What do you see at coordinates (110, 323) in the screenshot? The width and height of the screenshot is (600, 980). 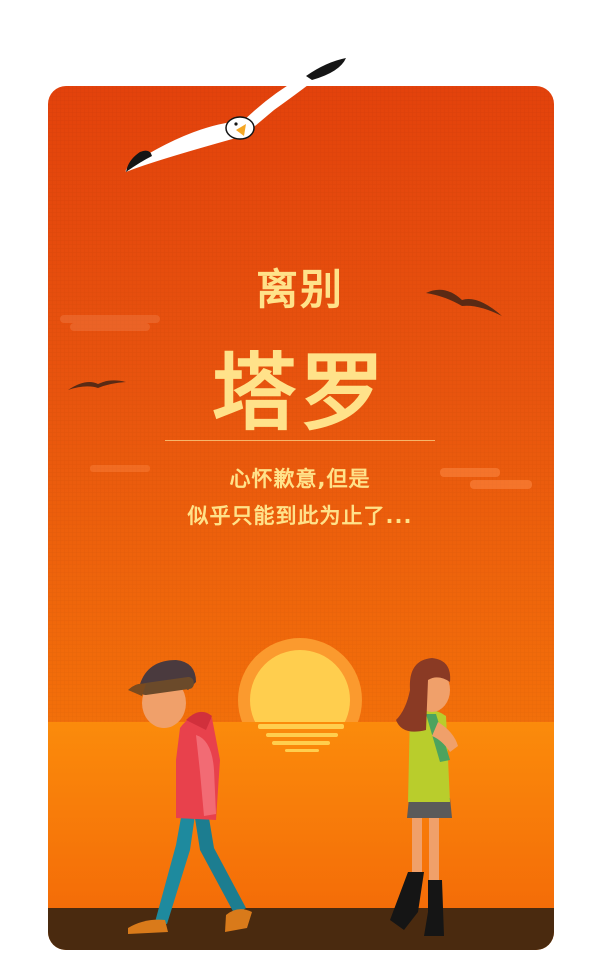 I see `cloud-left` at bounding box center [110, 323].